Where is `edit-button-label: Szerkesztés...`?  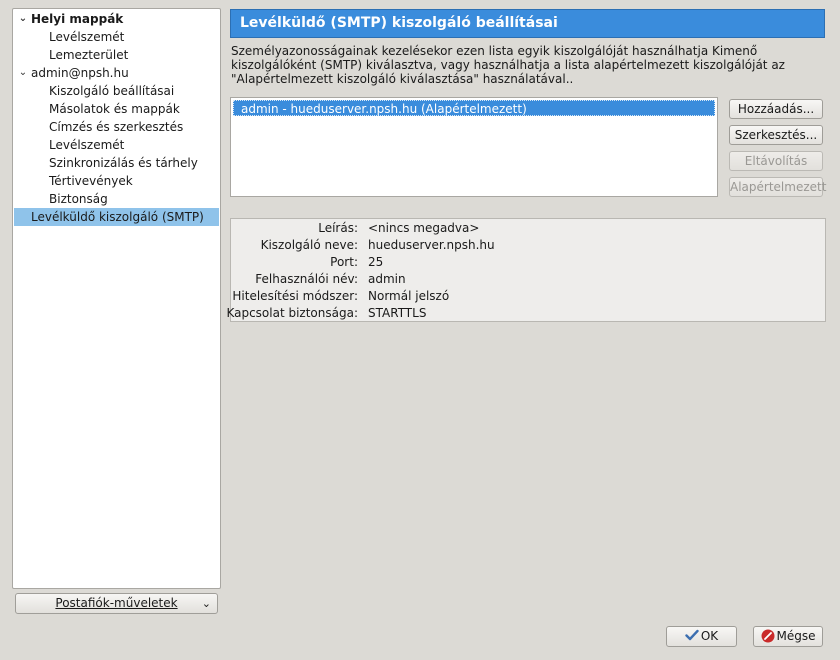 edit-button-label: Szerkesztés... is located at coordinates (776, 135).